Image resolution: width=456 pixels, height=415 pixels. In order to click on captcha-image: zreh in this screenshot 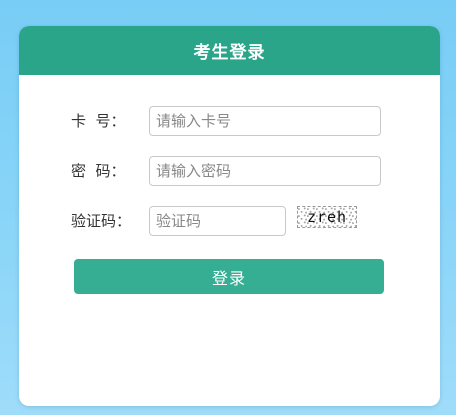, I will do `click(327, 217)`.